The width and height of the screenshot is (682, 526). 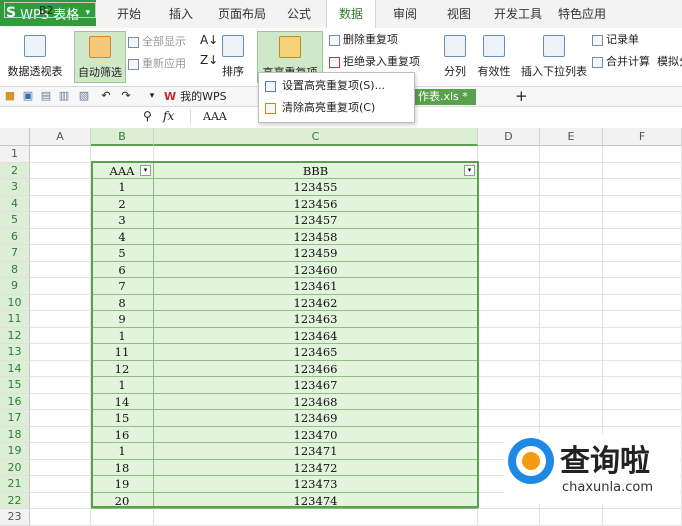 What do you see at coordinates (621, 62) in the screenshot?
I see `merge-calc-button: 合并计算` at bounding box center [621, 62].